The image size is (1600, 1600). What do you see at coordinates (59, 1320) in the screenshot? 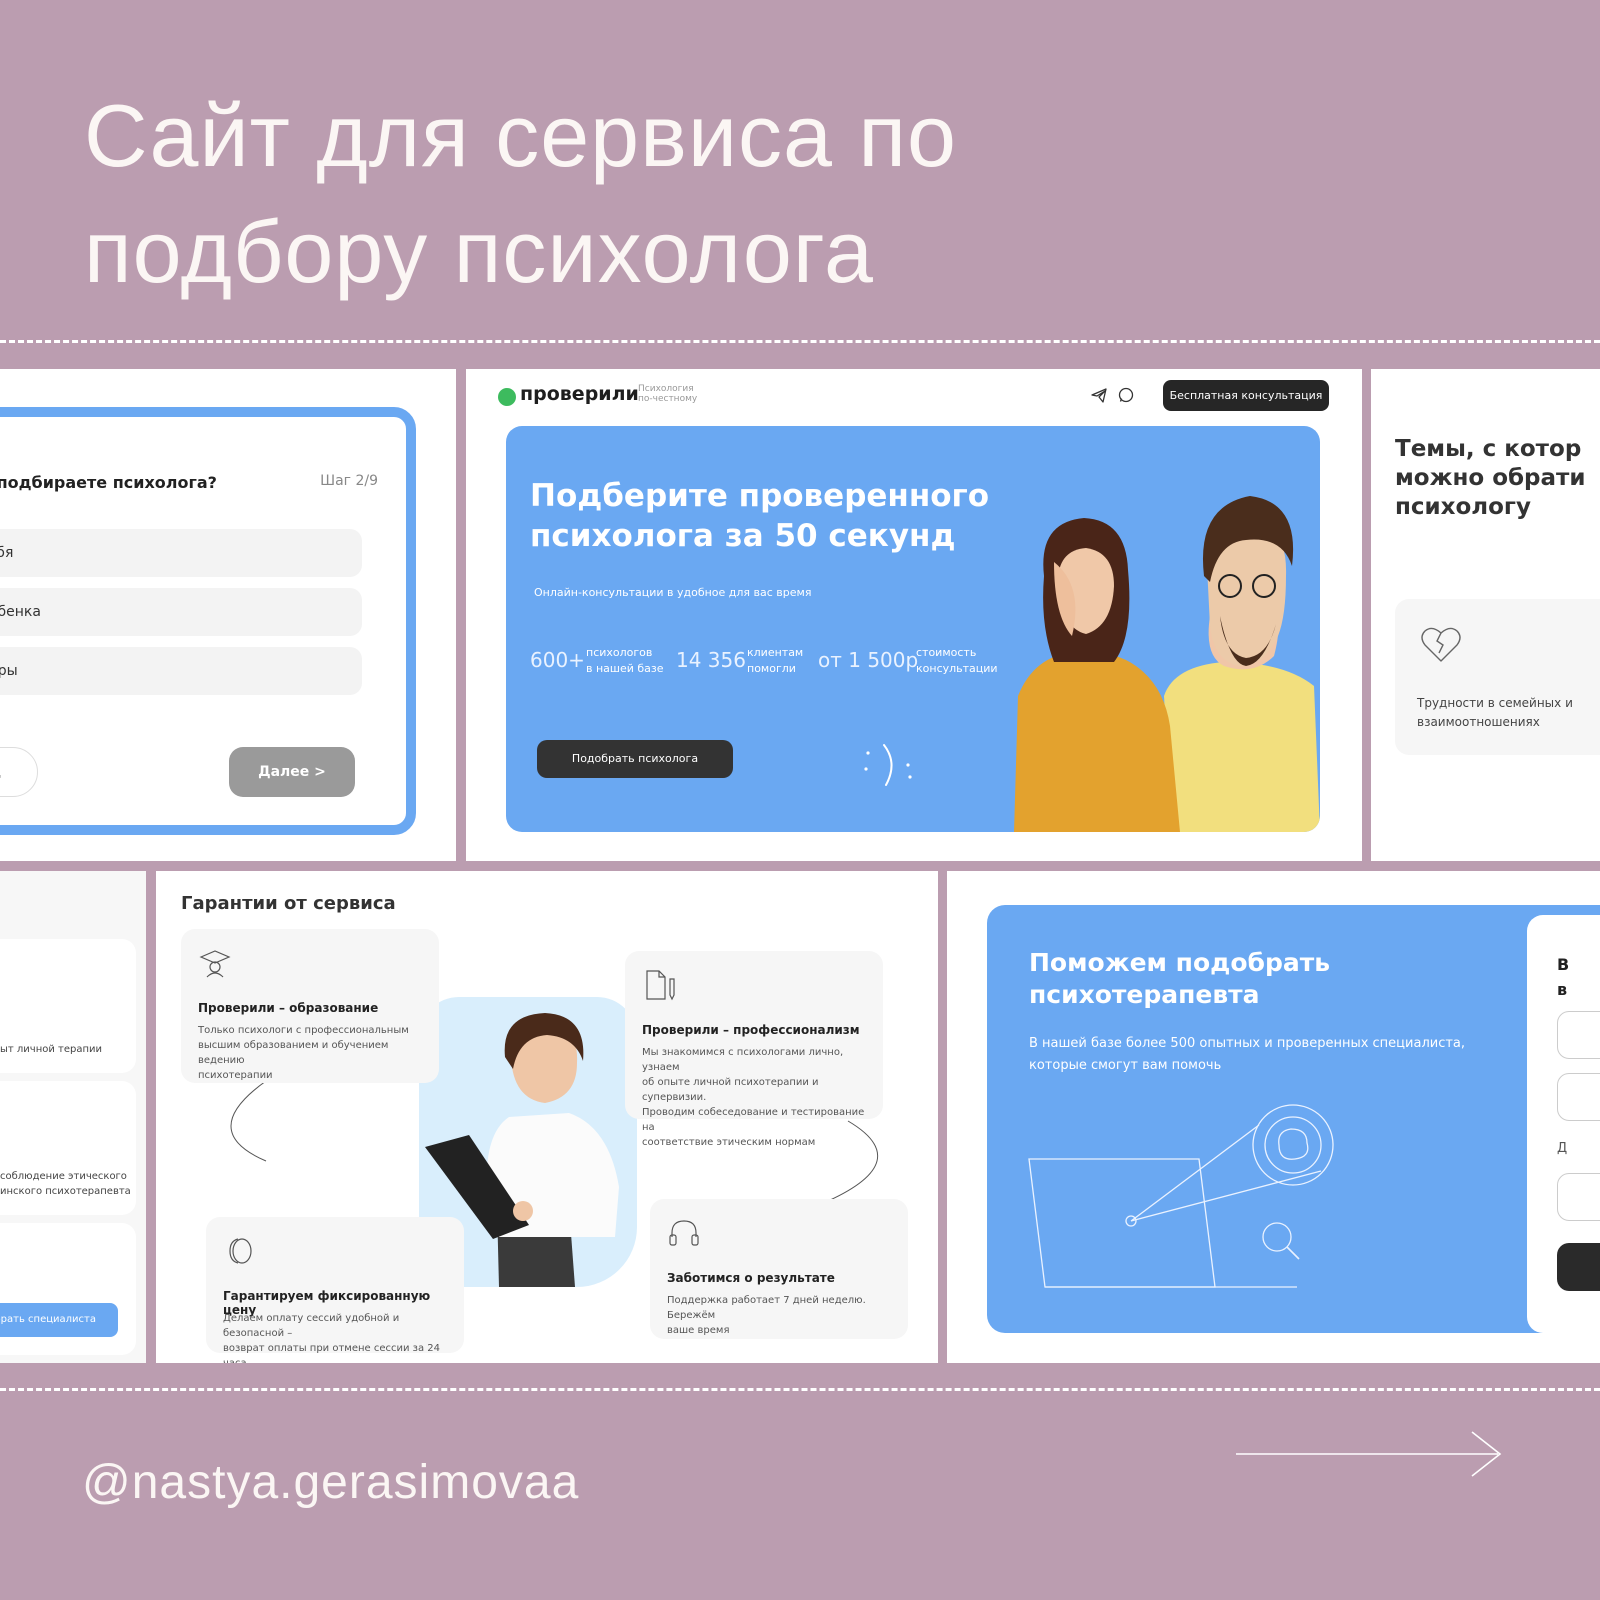
I see `choose-specialist-button: обрать специалиста` at bounding box center [59, 1320].